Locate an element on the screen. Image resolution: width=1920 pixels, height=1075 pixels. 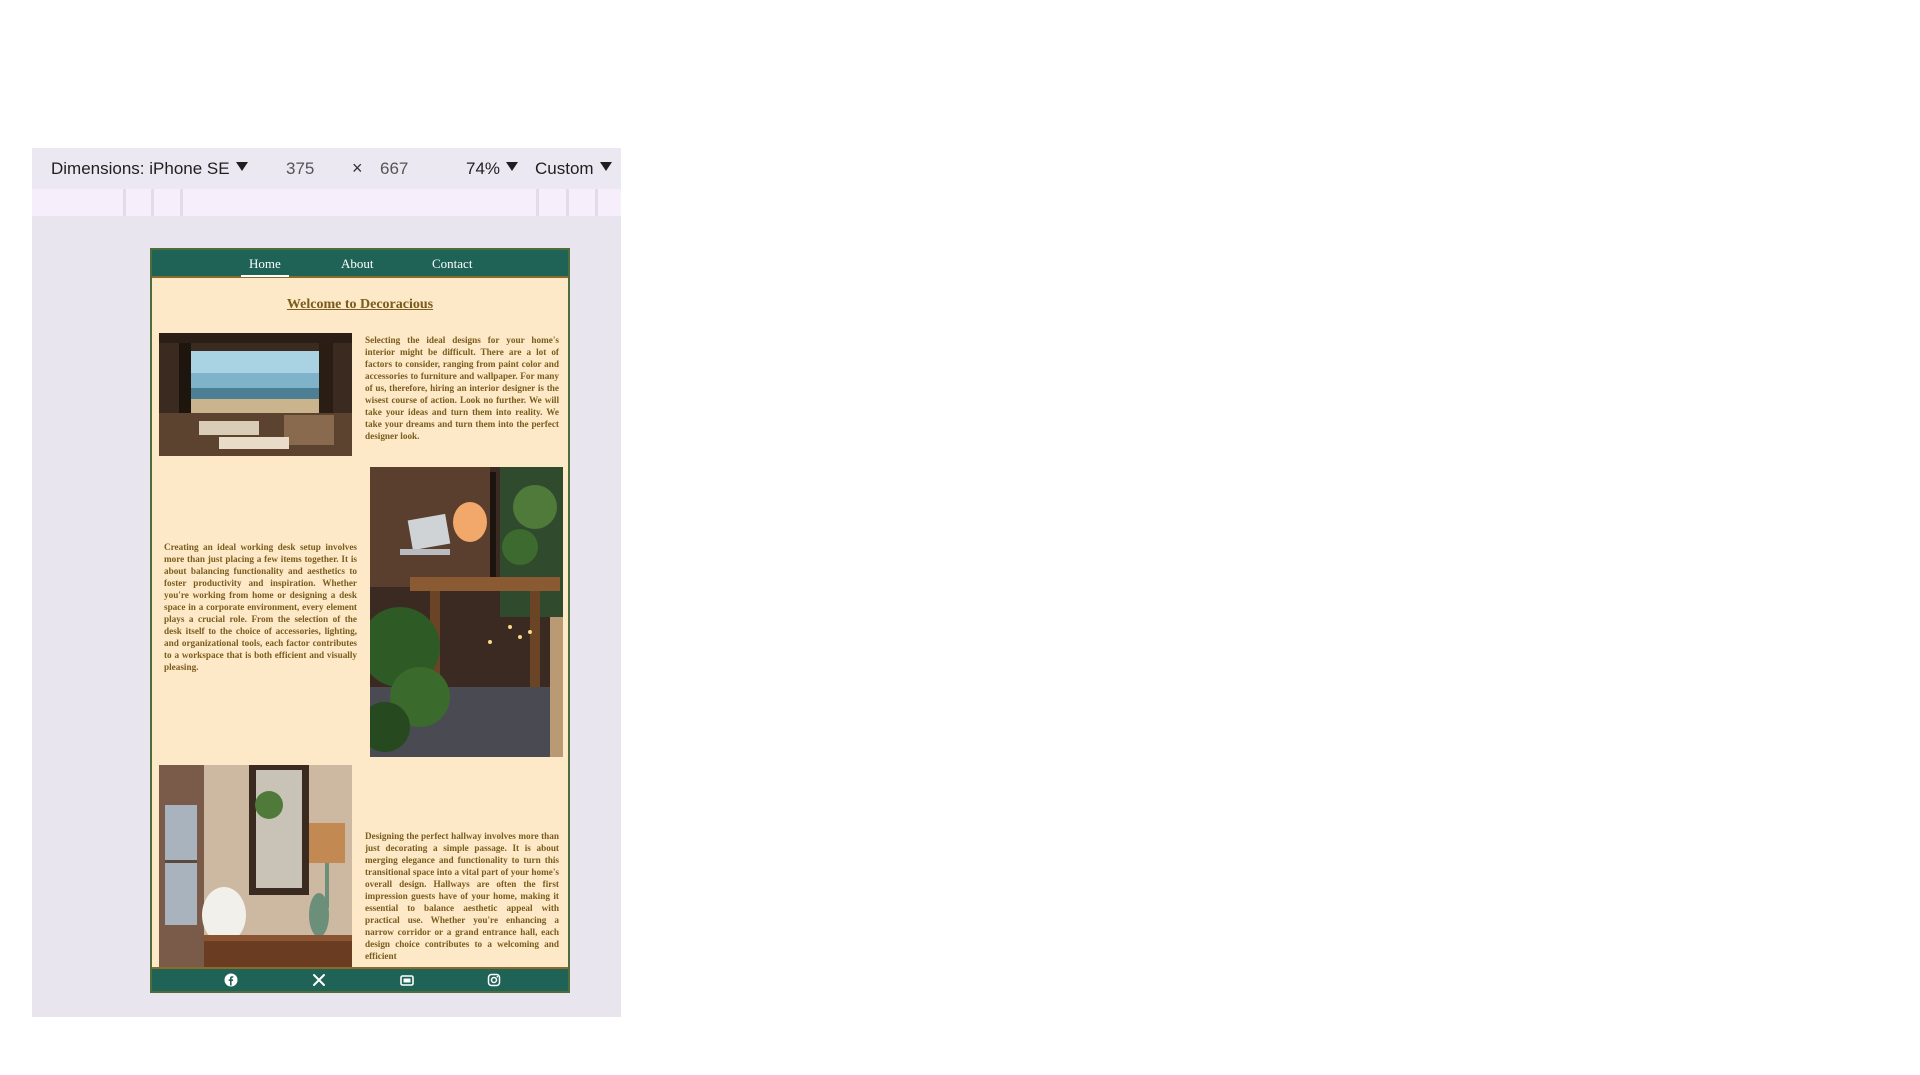
facebook-icon is located at coordinates (231, 980).